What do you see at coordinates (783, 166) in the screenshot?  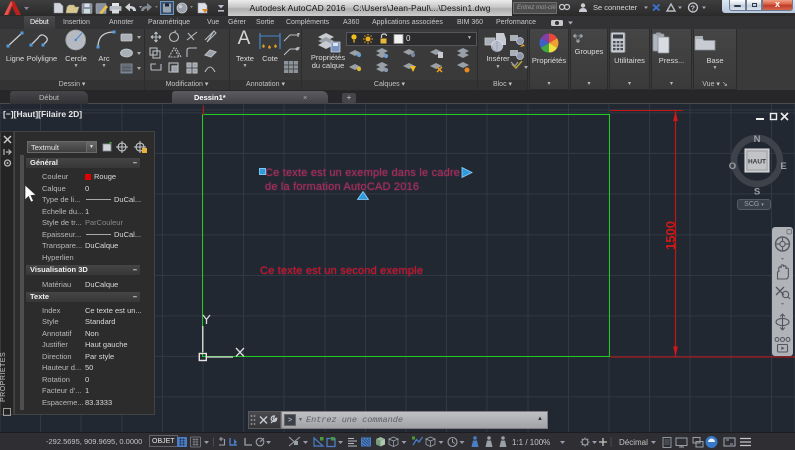 I see `svg-text: E` at bounding box center [783, 166].